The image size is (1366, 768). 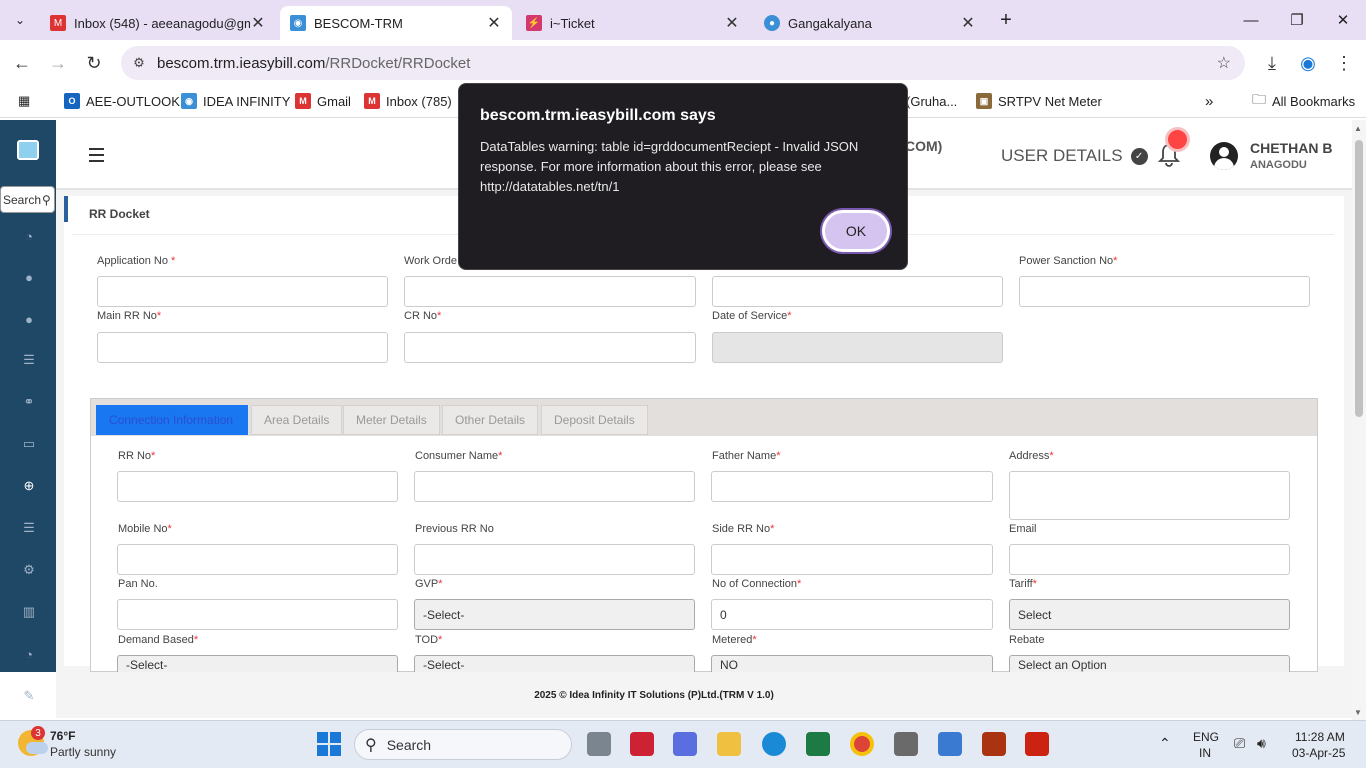 I want to click on mobile-no-input, so click(x=257, y=559).